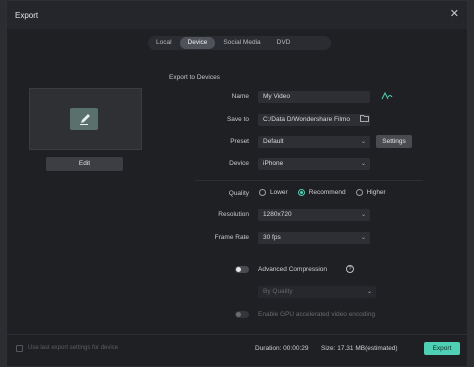 Image resolution: width=474 pixels, height=367 pixels. I want to click on use-last-settings-label: Use last export settings for device, so click(73, 348).